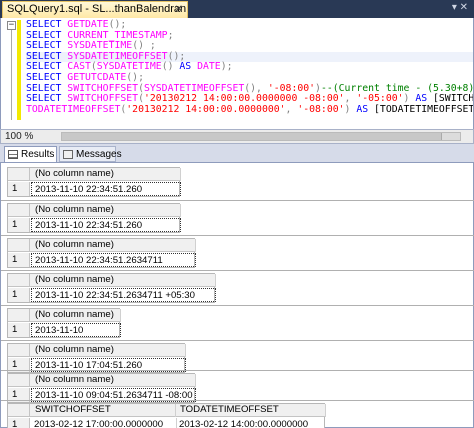 This screenshot has width=474, height=428. What do you see at coordinates (103, 410) in the screenshot?
I see `column-header: SWITCHOFFSET` at bounding box center [103, 410].